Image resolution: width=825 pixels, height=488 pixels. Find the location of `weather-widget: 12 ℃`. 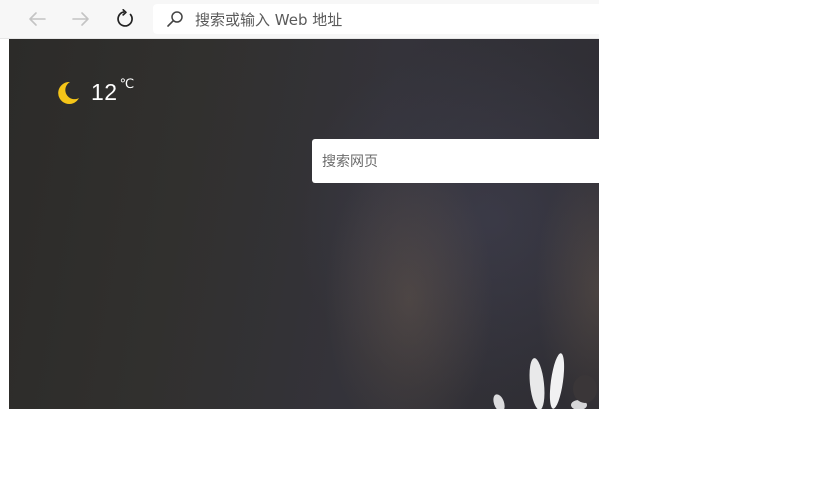

weather-widget: 12 ℃ is located at coordinates (95, 91).